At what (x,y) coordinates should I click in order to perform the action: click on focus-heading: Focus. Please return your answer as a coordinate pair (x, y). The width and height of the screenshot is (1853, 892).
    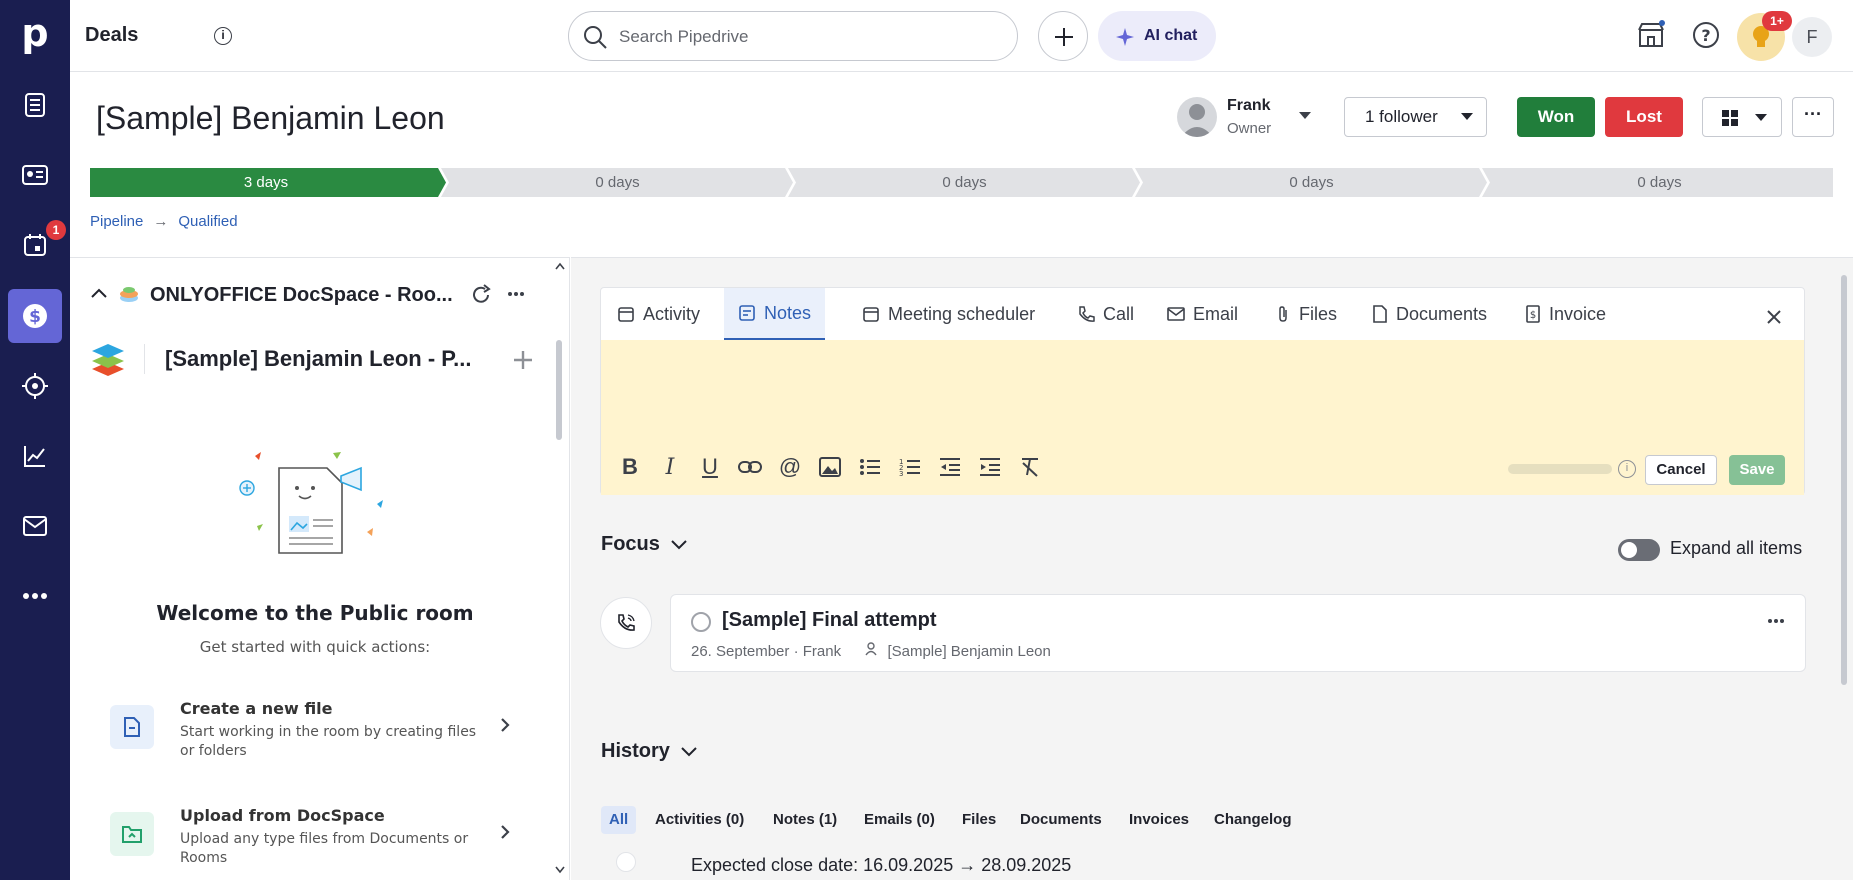
    Looking at the image, I should click on (644, 544).